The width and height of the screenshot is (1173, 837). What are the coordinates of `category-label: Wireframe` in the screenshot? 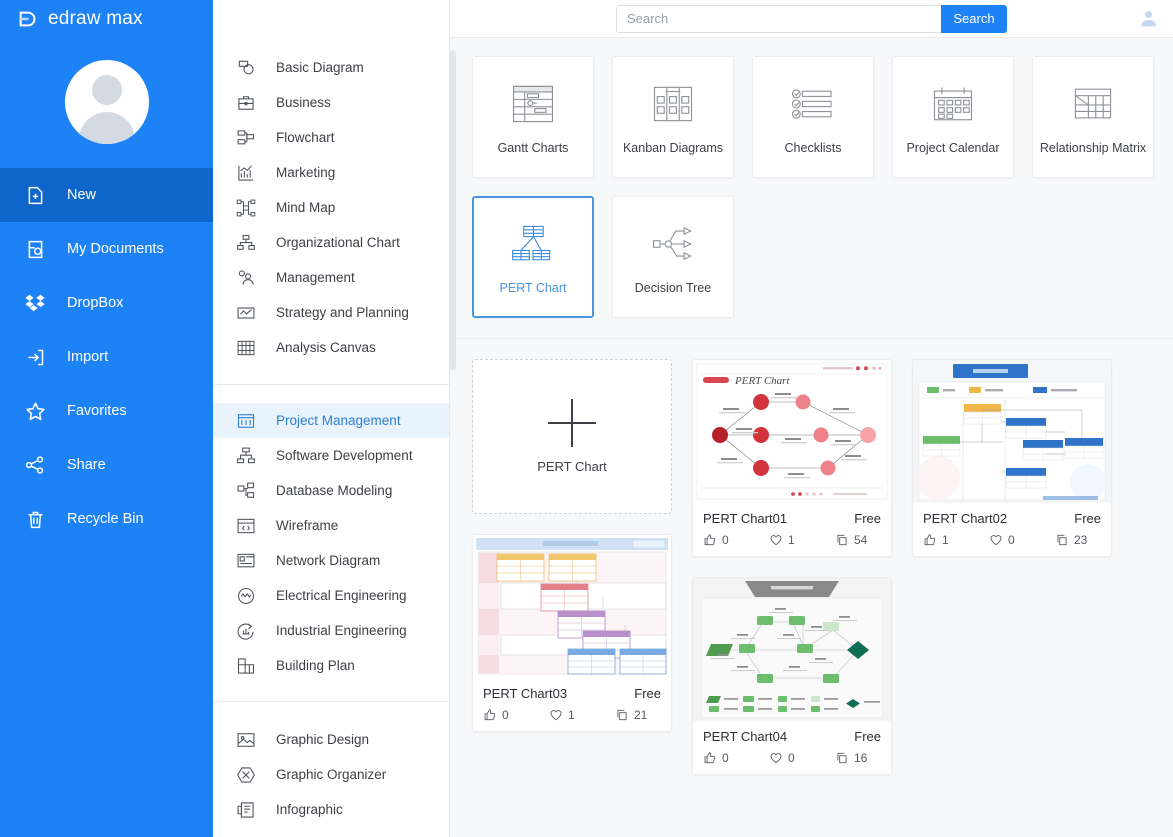 It's located at (307, 525).